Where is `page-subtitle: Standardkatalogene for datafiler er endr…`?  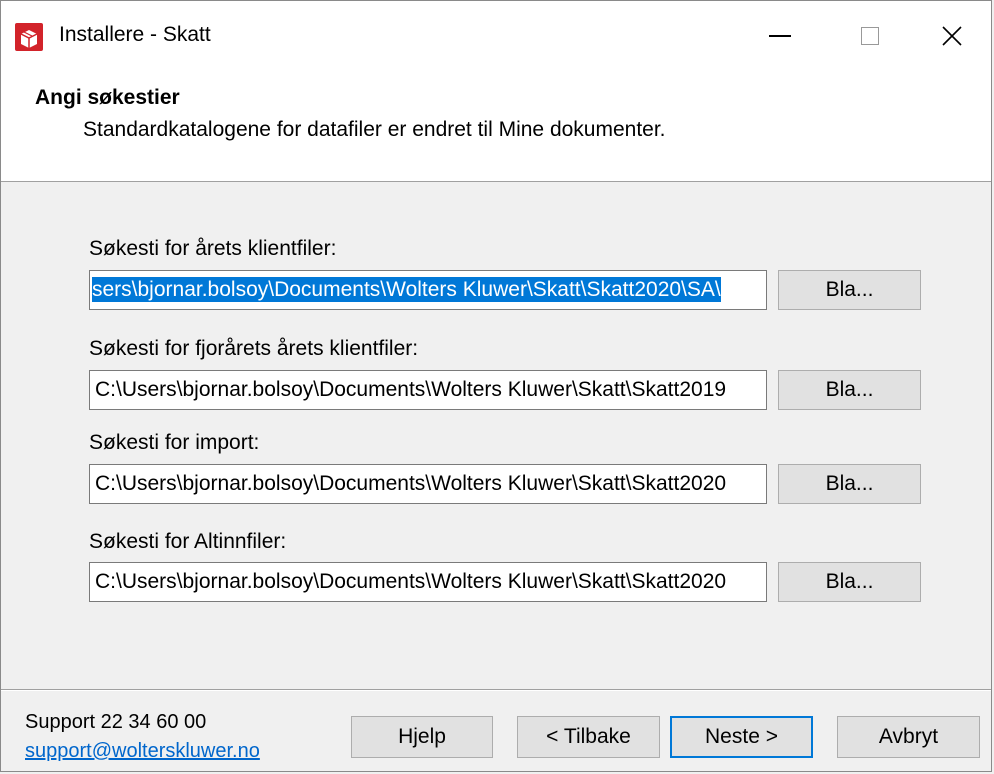
page-subtitle: Standardkatalogene for datafiler er endr… is located at coordinates (374, 129).